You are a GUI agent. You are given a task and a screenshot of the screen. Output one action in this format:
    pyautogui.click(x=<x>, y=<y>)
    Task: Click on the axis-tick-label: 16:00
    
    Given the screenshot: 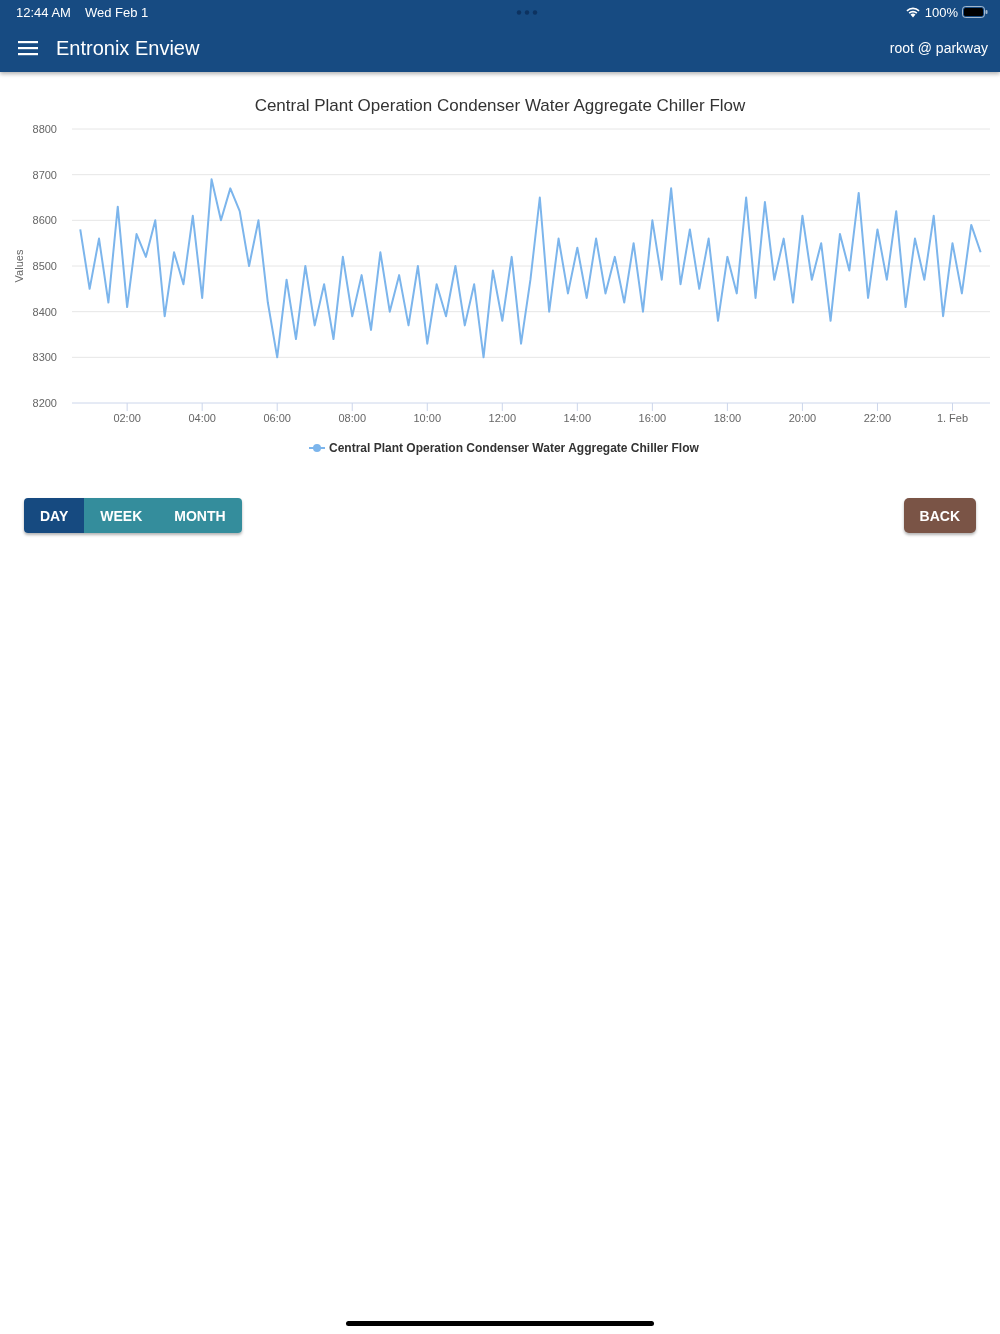 What is the action you would take?
    pyautogui.click(x=652, y=418)
    